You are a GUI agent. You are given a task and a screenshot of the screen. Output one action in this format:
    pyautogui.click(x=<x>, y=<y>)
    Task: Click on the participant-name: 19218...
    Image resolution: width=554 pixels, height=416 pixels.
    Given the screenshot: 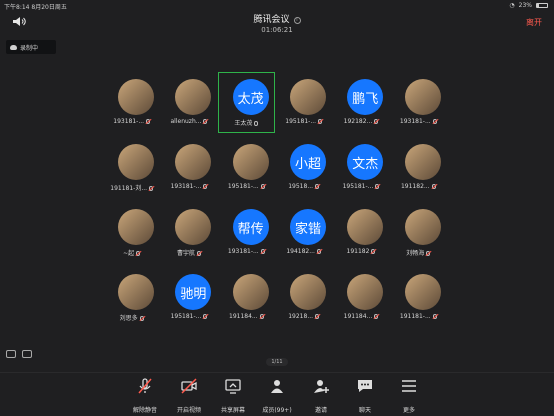 What is the action you would take?
    pyautogui.click(x=303, y=316)
    